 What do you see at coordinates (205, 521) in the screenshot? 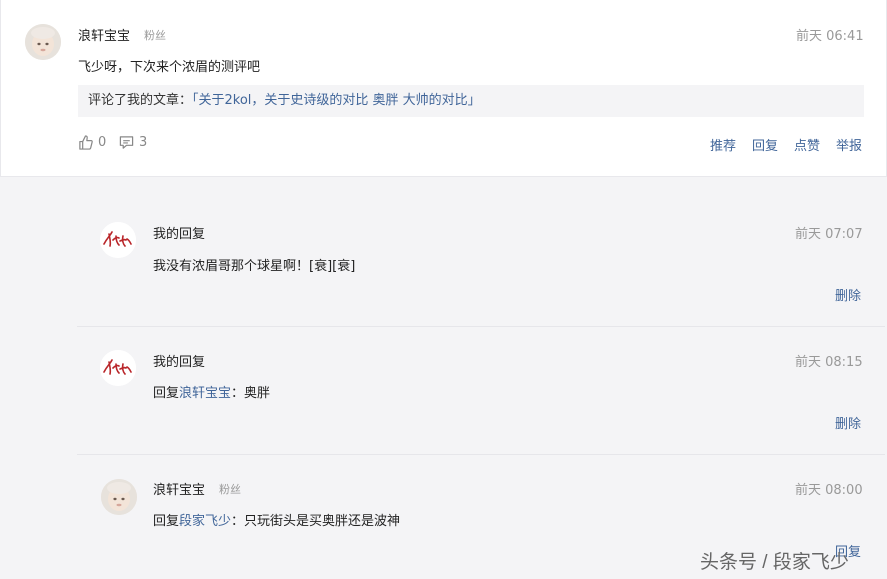
I see `mention-link: 段家飞少` at bounding box center [205, 521].